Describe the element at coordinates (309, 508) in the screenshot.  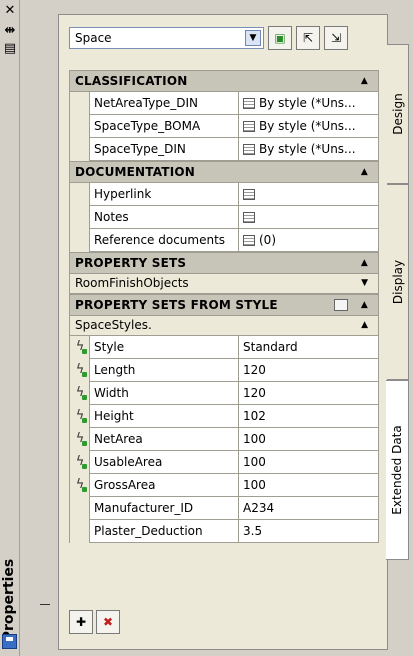
I see `property-value: A234` at that location.